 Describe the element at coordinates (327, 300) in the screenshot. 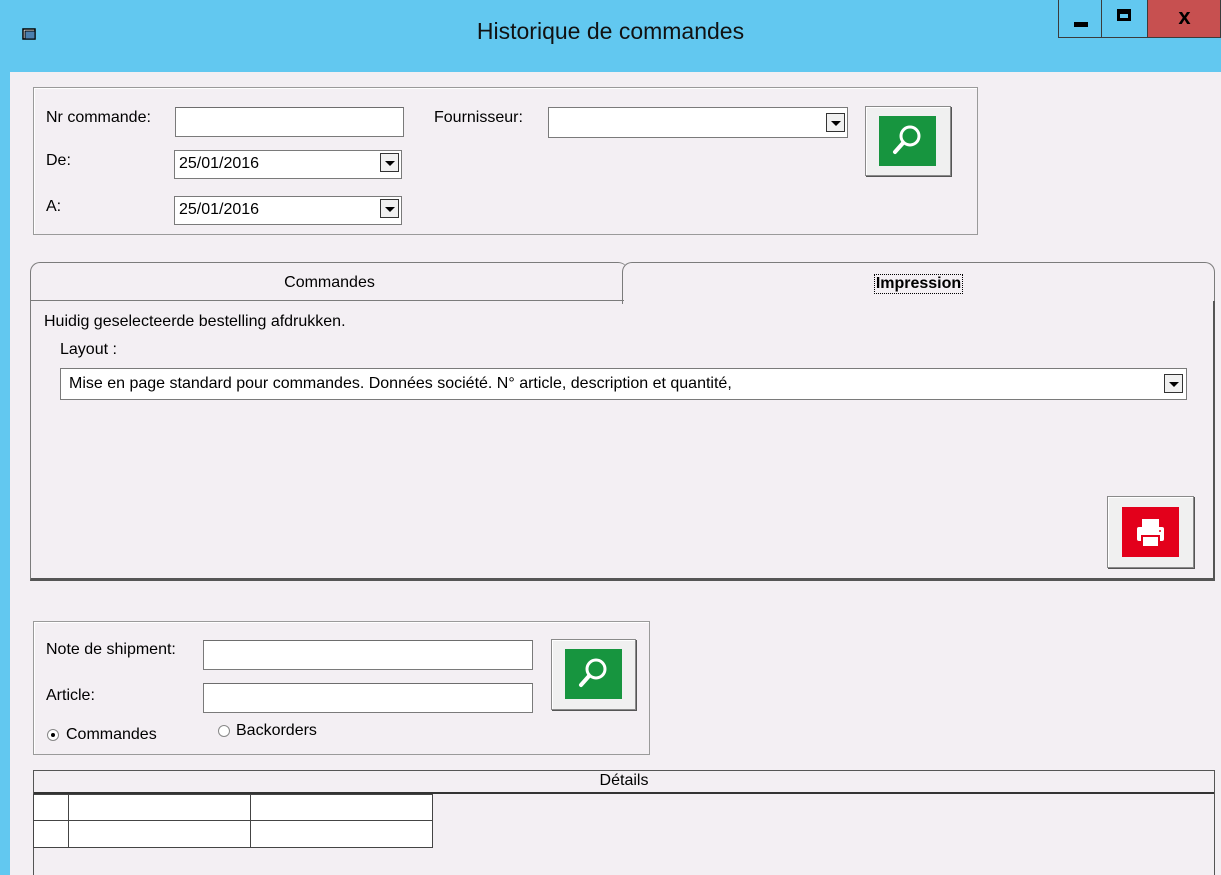

I see `tab-divider` at that location.